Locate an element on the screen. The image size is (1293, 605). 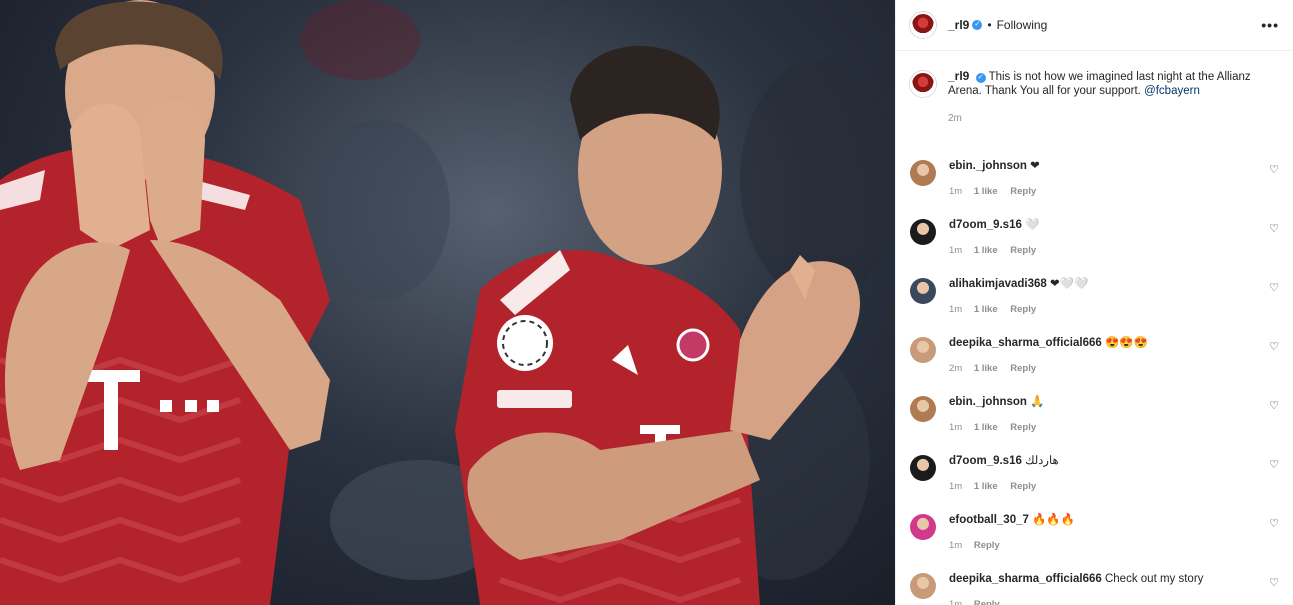
comment-row: ebin._johnson 🙏 1m 1 like Reply ♡ is located at coordinates (1094, 424).